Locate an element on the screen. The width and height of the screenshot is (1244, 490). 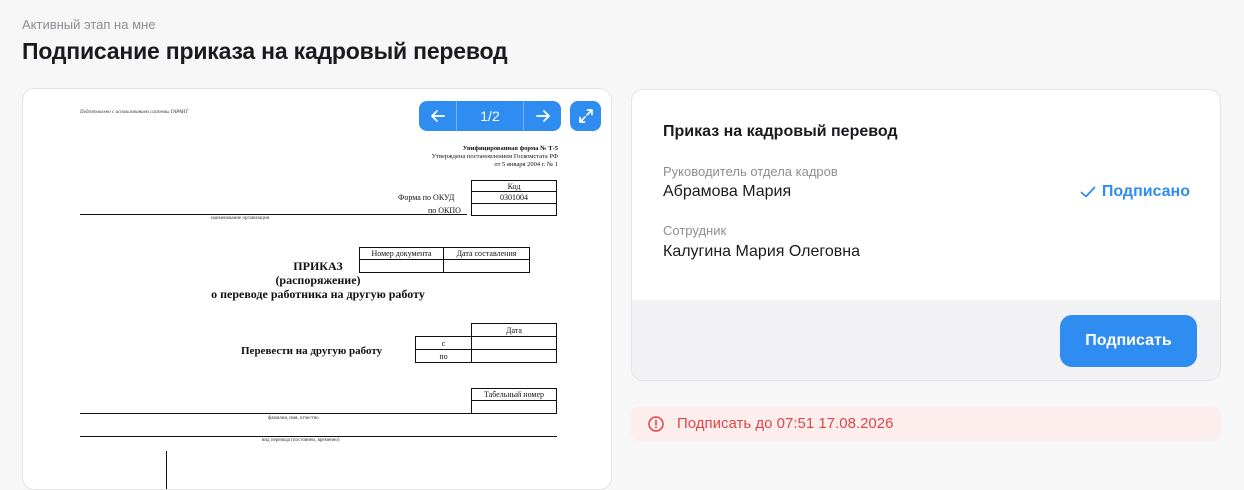
page-indicator: 1/2 is located at coordinates (490, 116).